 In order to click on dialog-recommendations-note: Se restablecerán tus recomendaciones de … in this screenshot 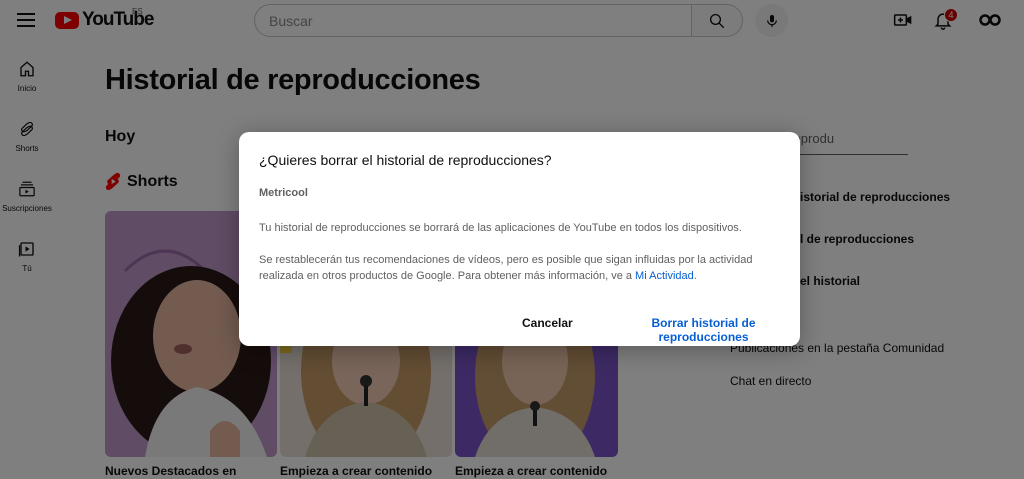, I will do `click(521, 268)`.